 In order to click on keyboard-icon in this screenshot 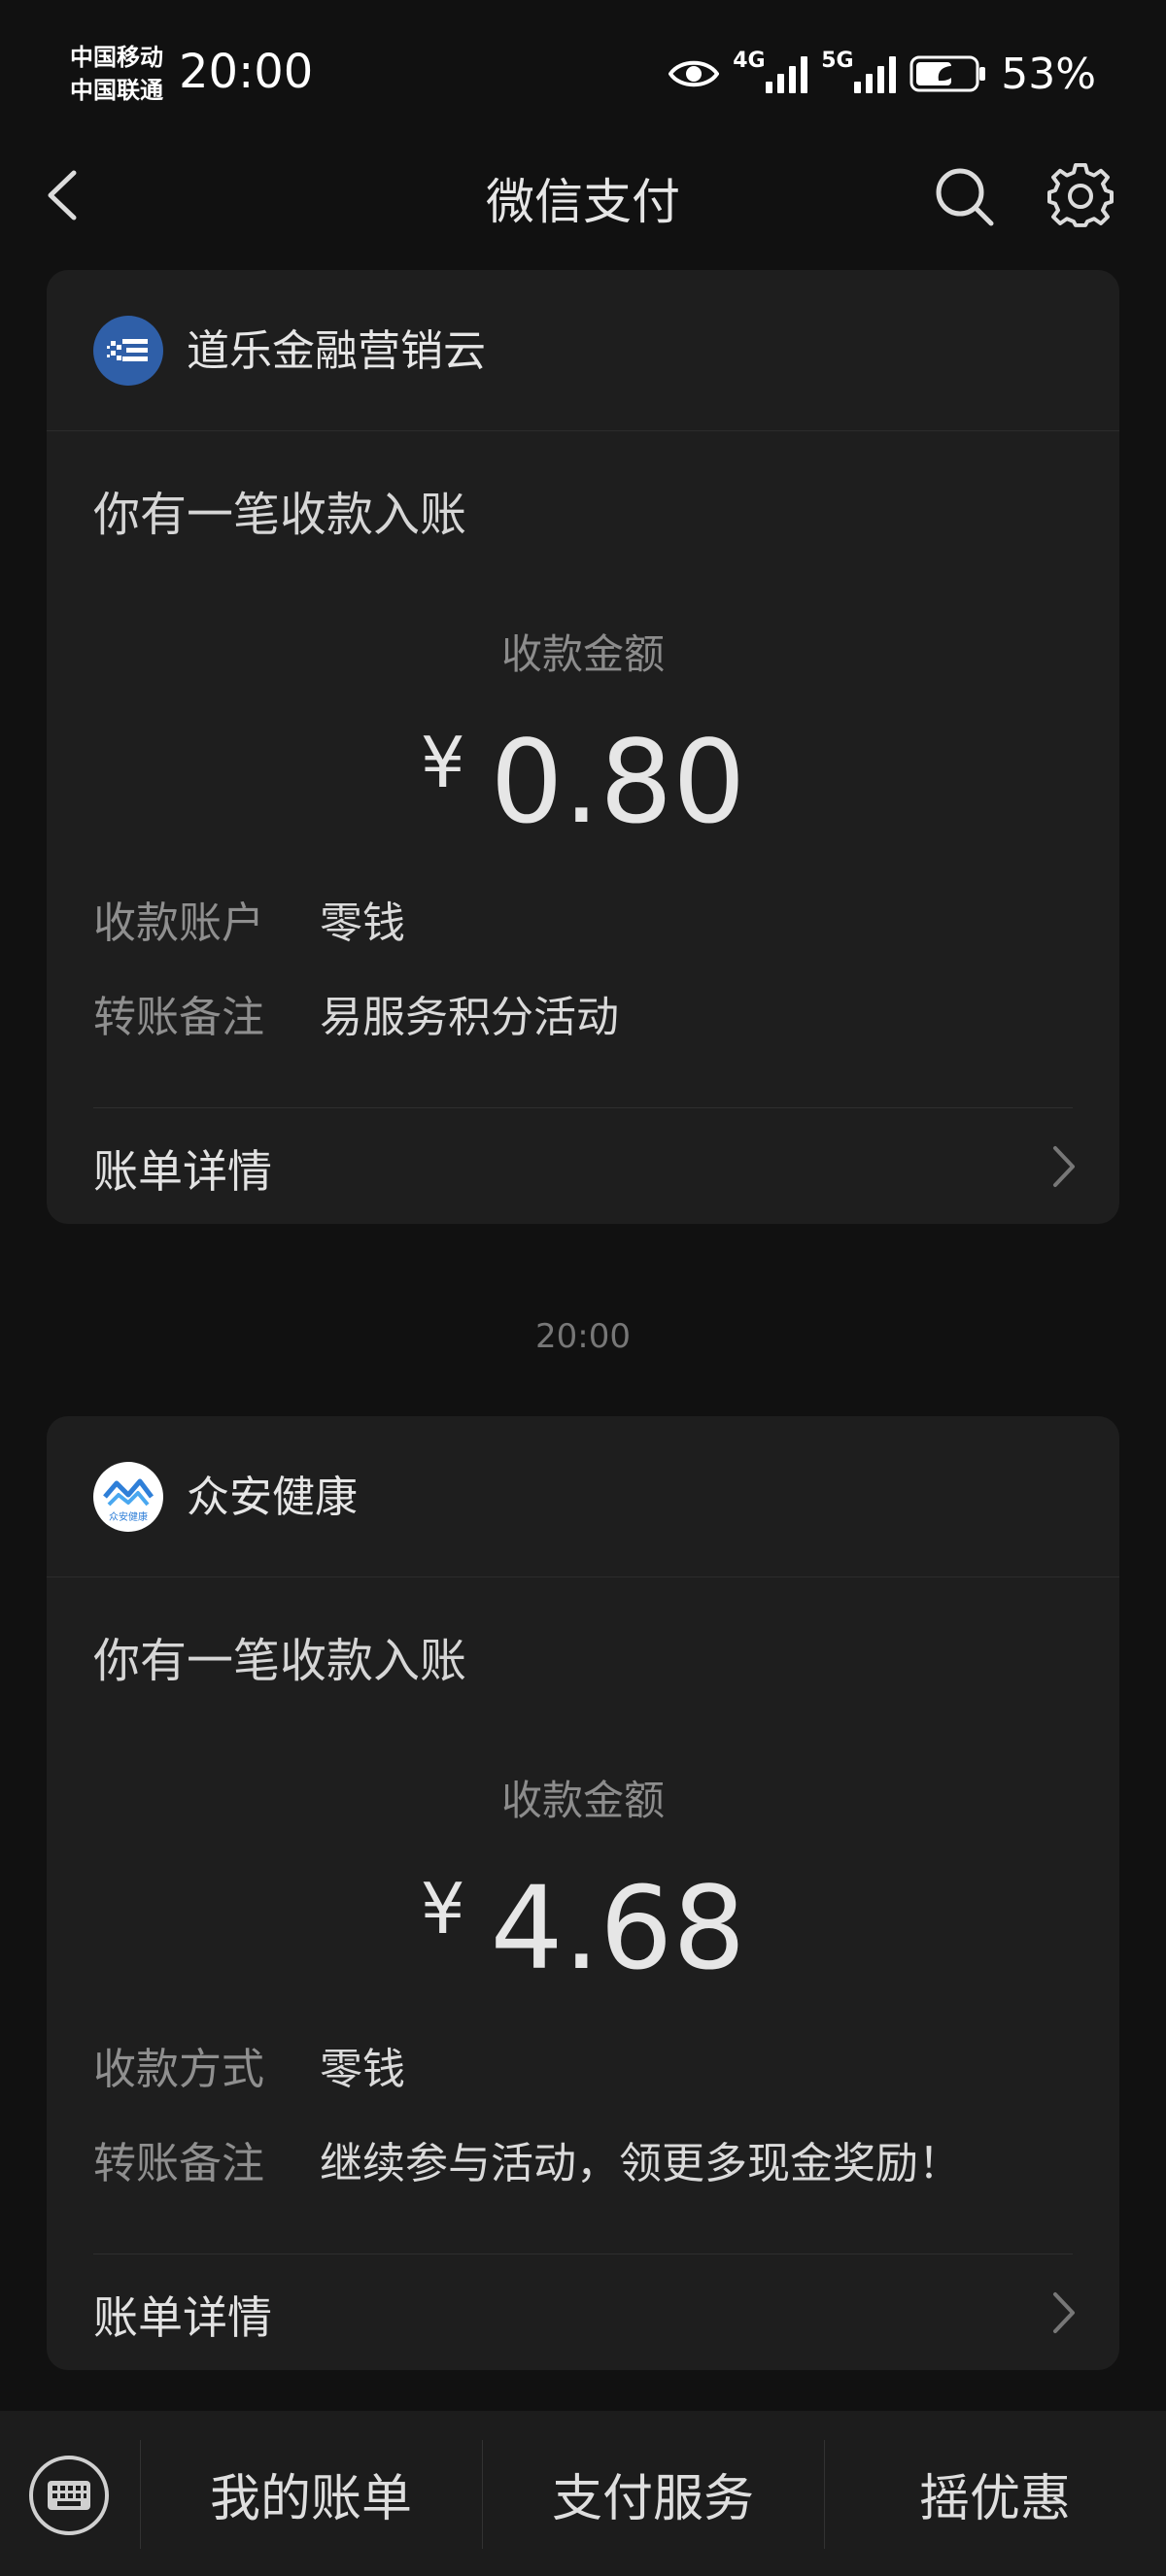, I will do `click(69, 2495)`.